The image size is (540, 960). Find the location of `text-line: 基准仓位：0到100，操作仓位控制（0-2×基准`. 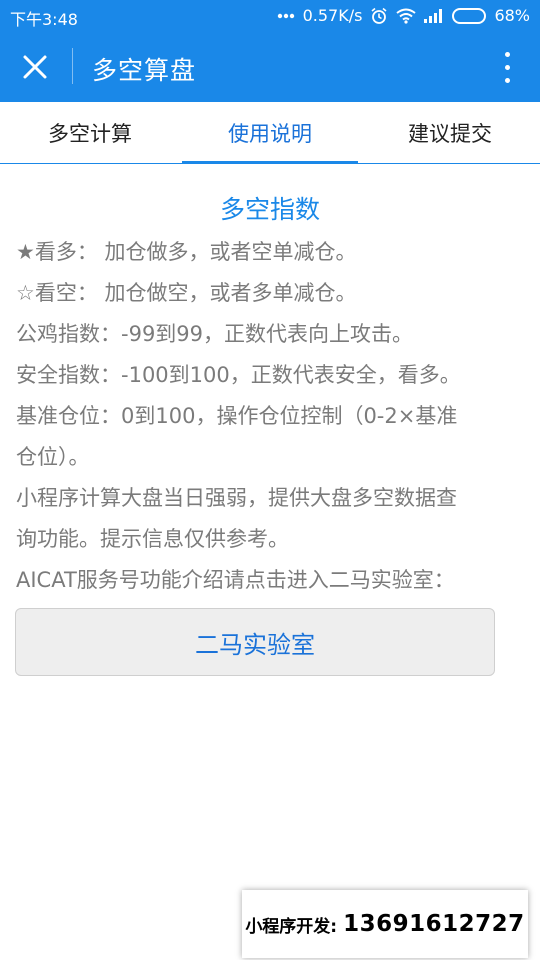

text-line: 基准仓位：0到100，操作仓位控制（0-2×基准 is located at coordinates (237, 416).